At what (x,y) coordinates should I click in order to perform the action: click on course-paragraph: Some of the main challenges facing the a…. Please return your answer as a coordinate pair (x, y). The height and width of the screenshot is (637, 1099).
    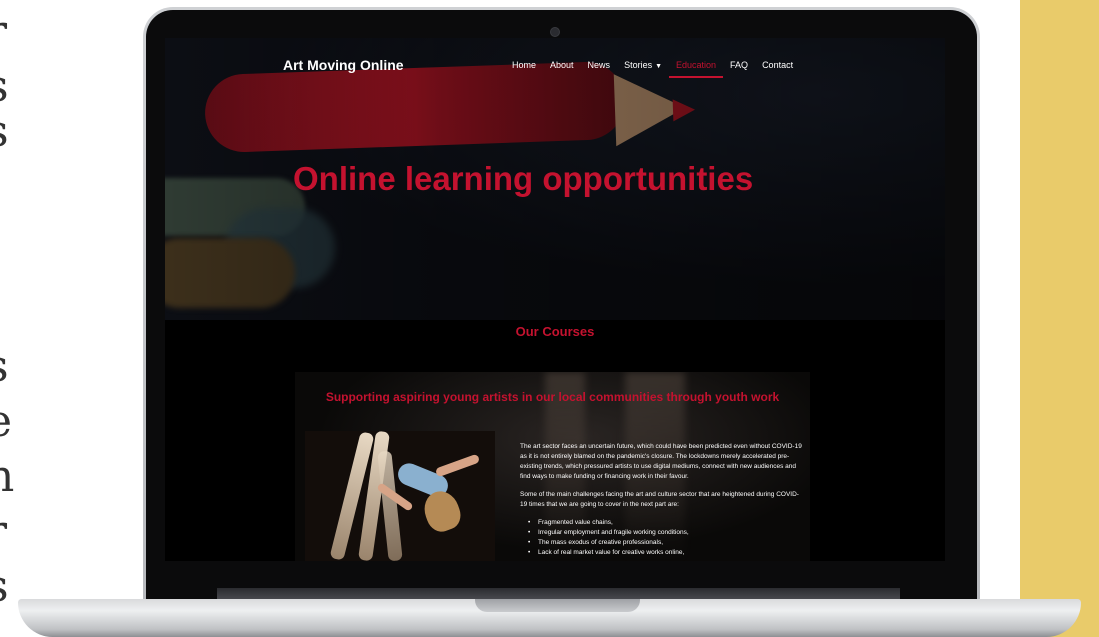
    Looking at the image, I should click on (659, 499).